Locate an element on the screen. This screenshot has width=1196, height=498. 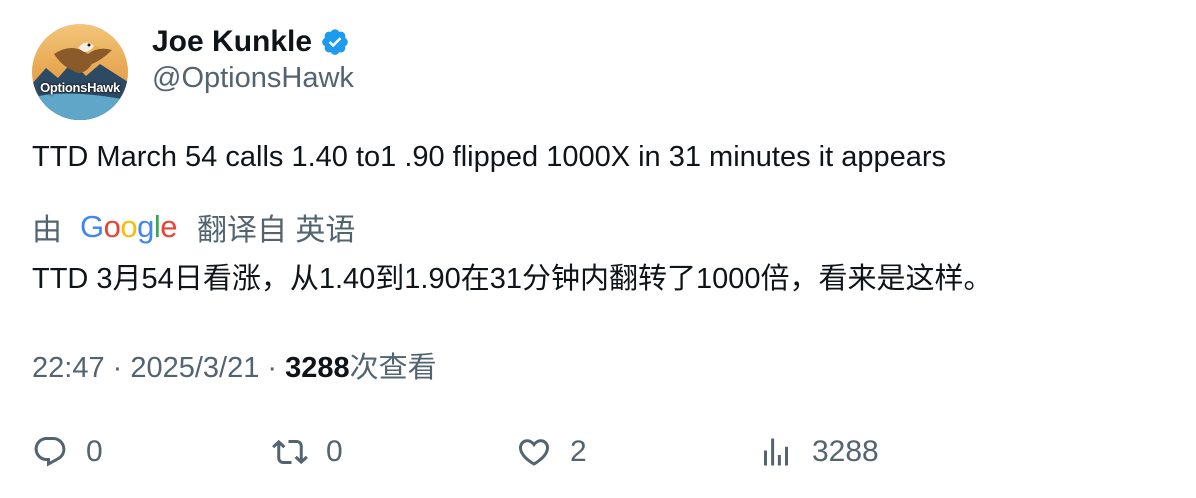
views-label: 次查看 is located at coordinates (393, 368).